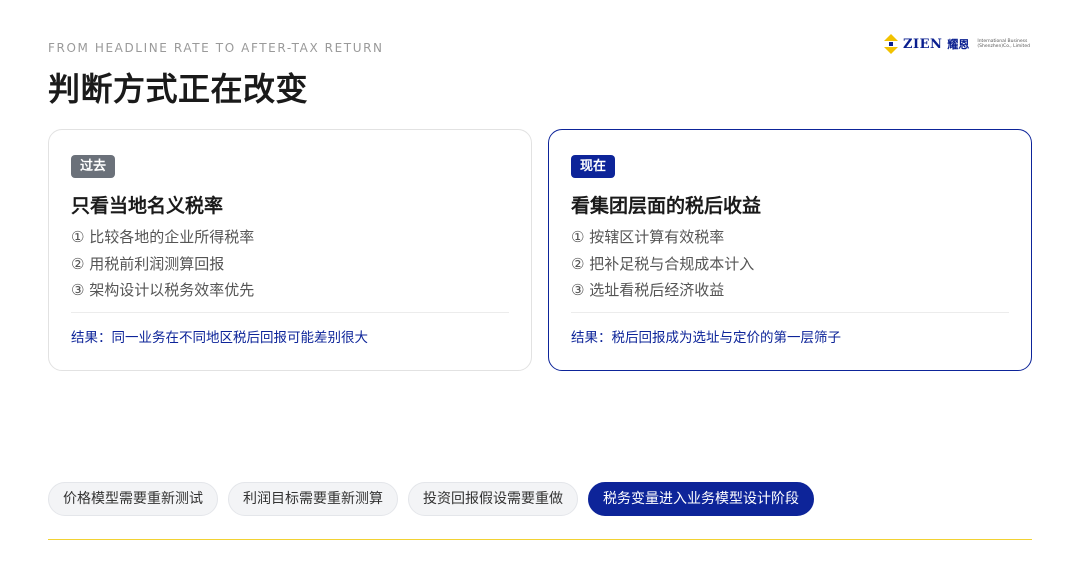 The height and width of the screenshot is (568, 1080). Describe the element at coordinates (593, 166) in the screenshot. I see `card-tag-now: 现在` at that location.